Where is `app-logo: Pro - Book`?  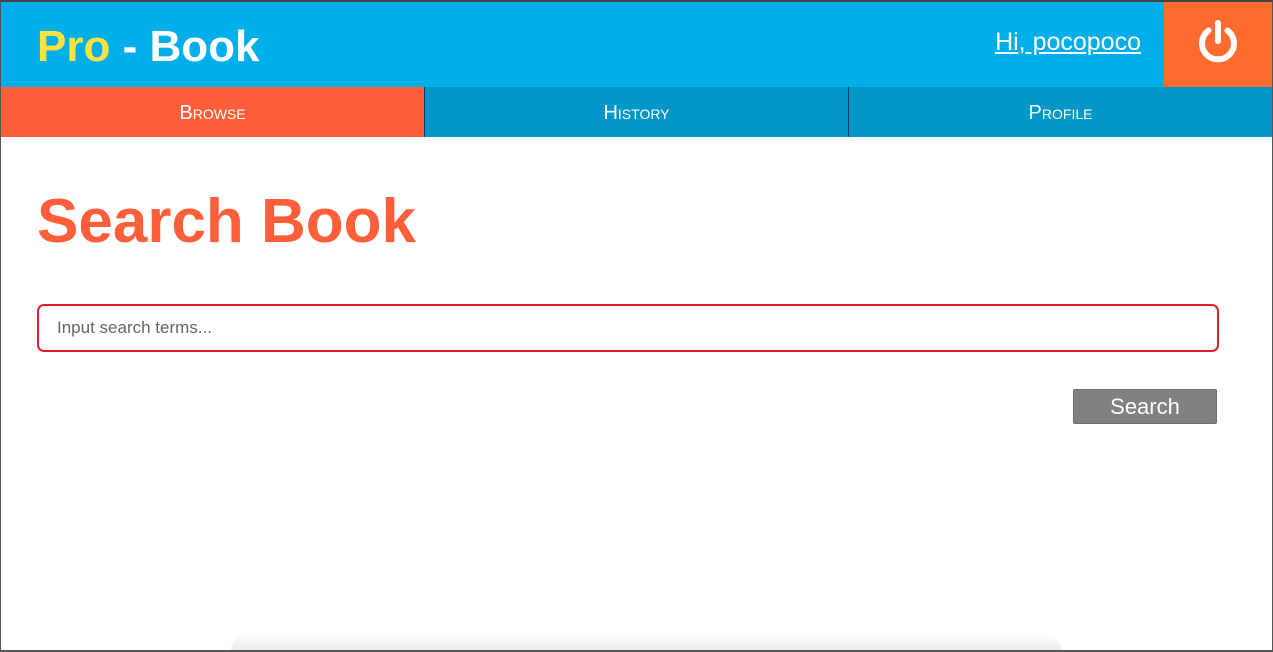 app-logo: Pro - Book is located at coordinates (148, 47).